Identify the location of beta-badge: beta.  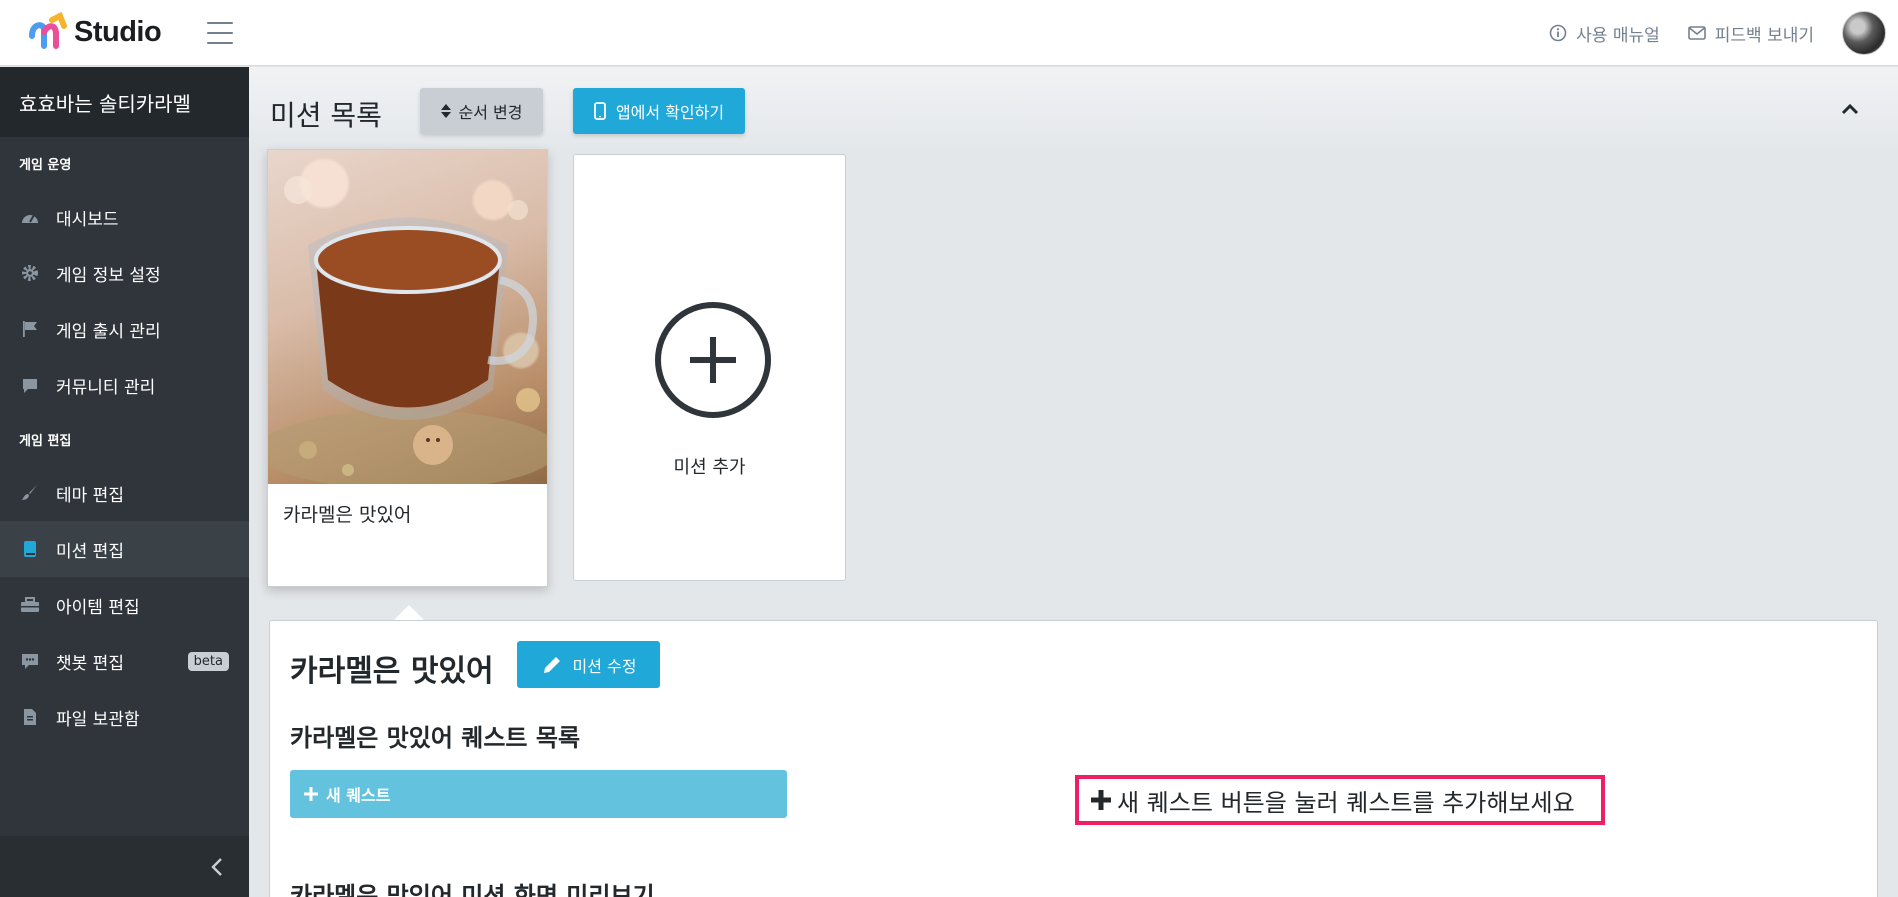
(208, 661).